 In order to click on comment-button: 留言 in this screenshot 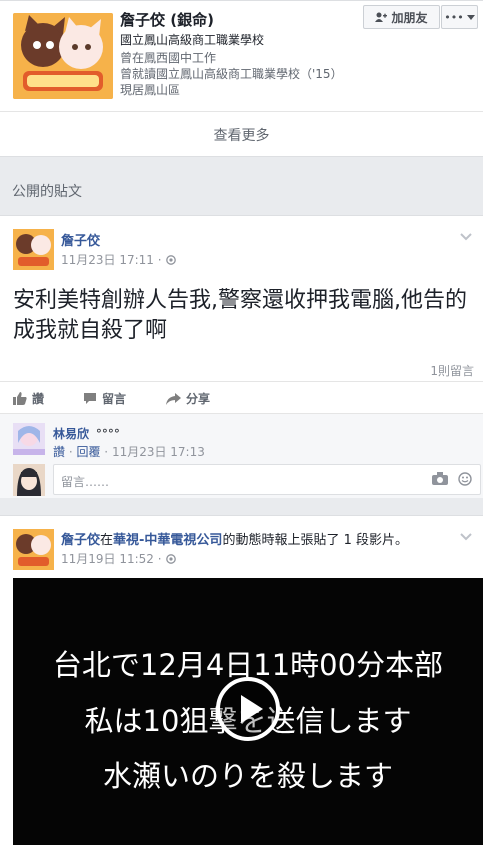, I will do `click(104, 398)`.